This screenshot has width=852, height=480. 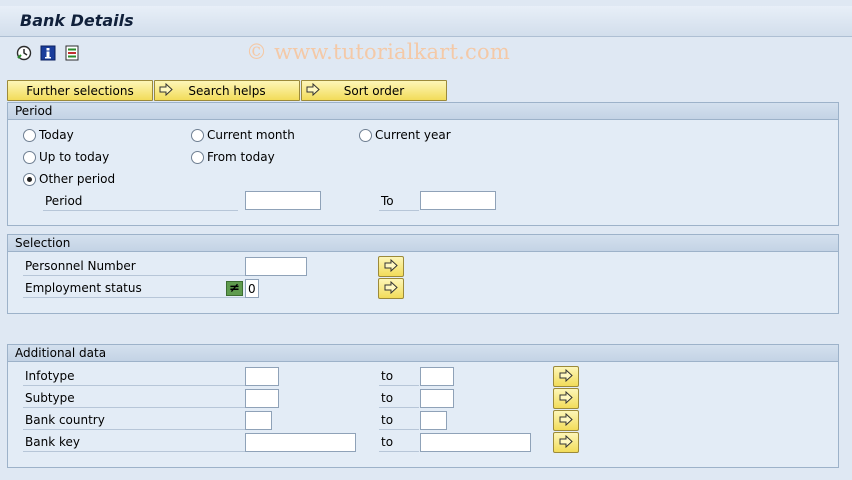 What do you see at coordinates (399, 420) in the screenshot?
I see `bank-country-to-label: to` at bounding box center [399, 420].